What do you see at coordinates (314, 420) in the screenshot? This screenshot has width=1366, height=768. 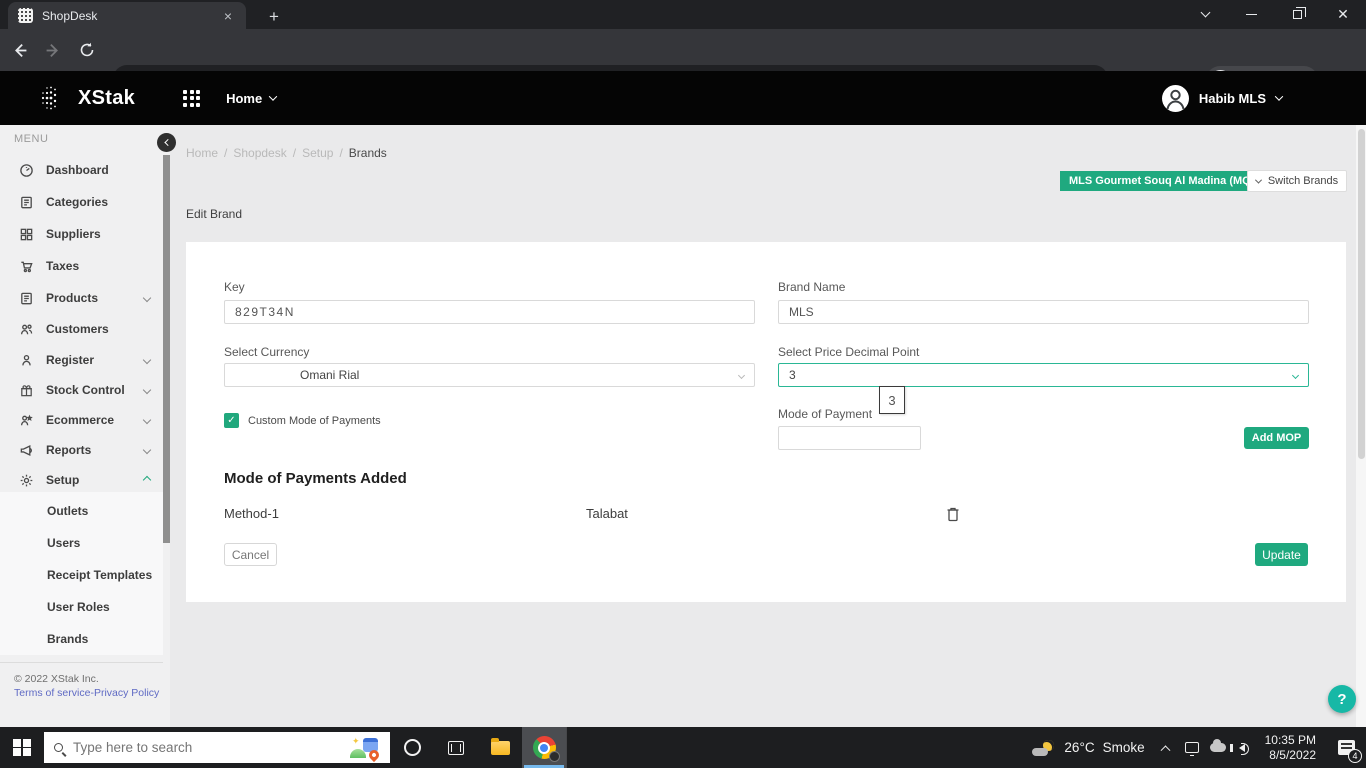 I see `custom-mop-label: Custom Mode of Payments` at bounding box center [314, 420].